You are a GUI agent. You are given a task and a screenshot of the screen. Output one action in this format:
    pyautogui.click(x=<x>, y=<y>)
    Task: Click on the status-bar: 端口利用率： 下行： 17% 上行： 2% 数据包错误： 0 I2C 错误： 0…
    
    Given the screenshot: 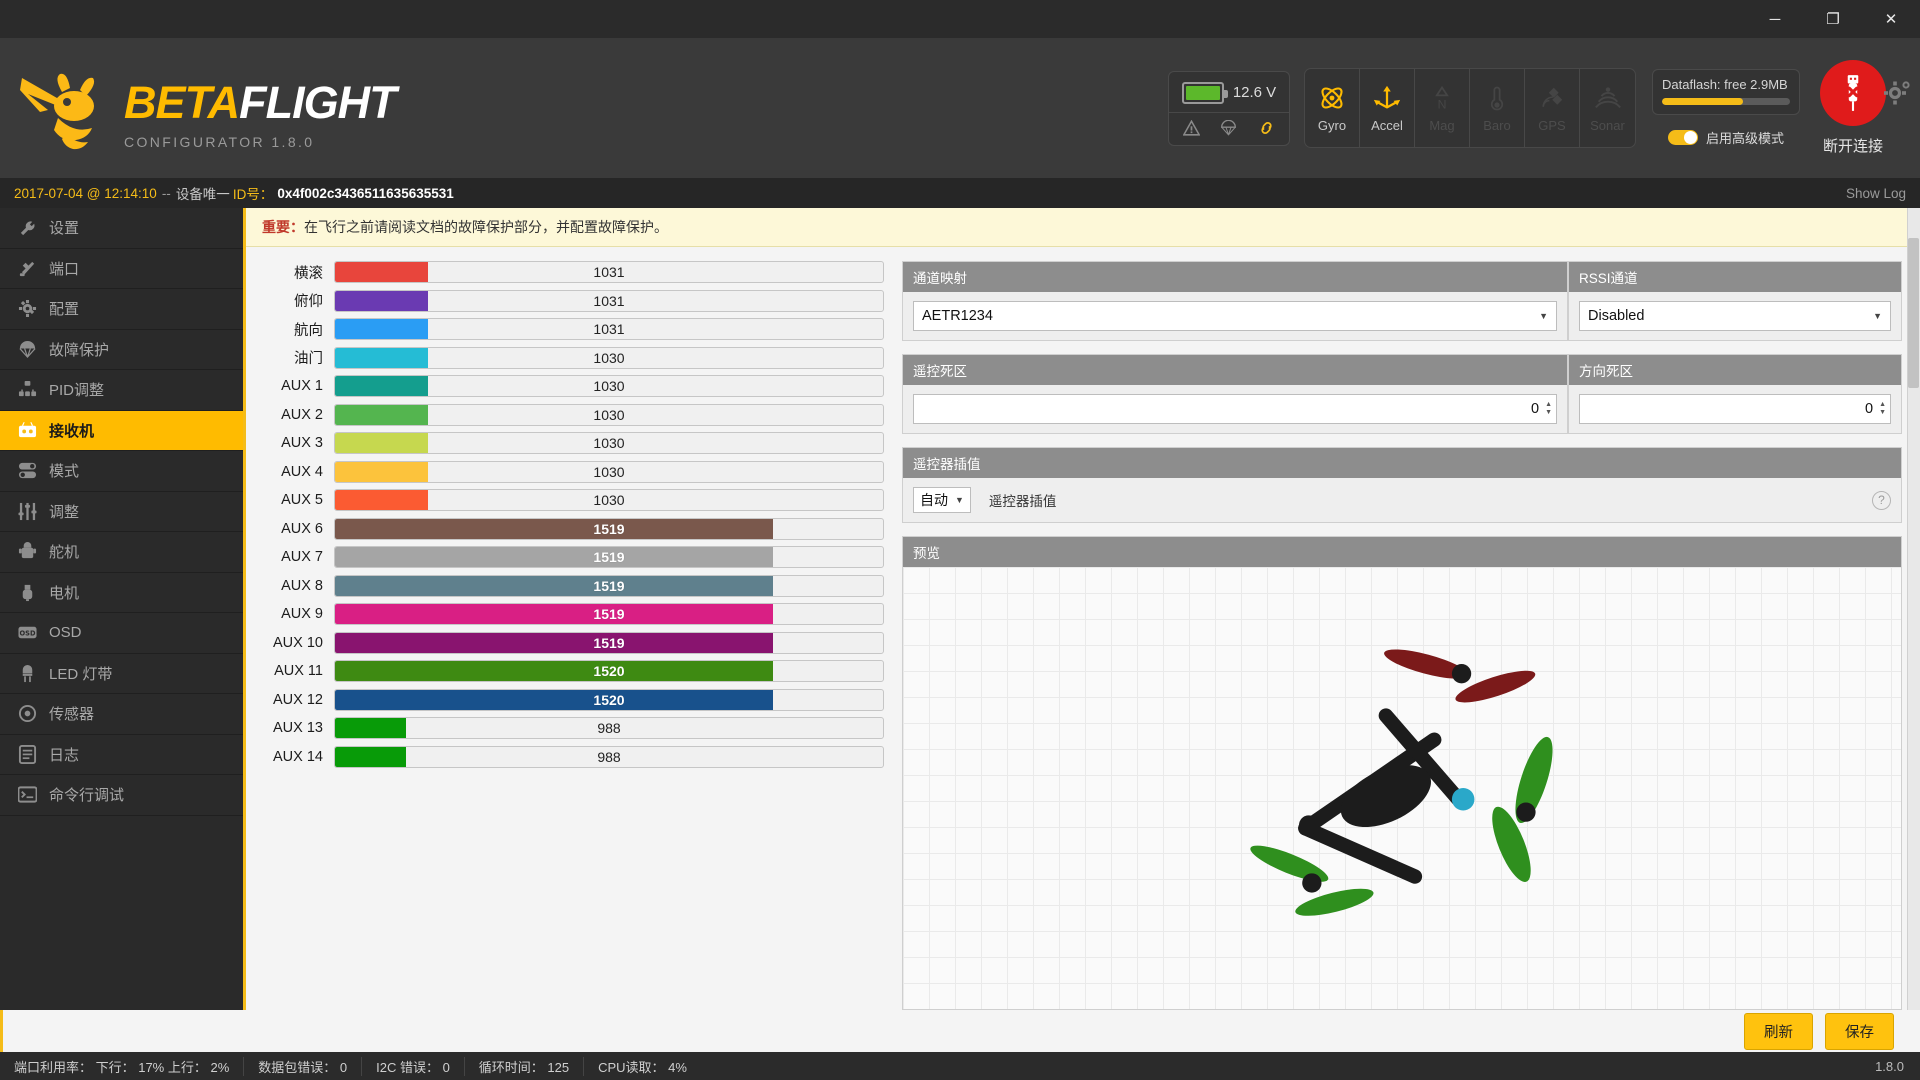 What is the action you would take?
    pyautogui.click(x=960, y=1066)
    